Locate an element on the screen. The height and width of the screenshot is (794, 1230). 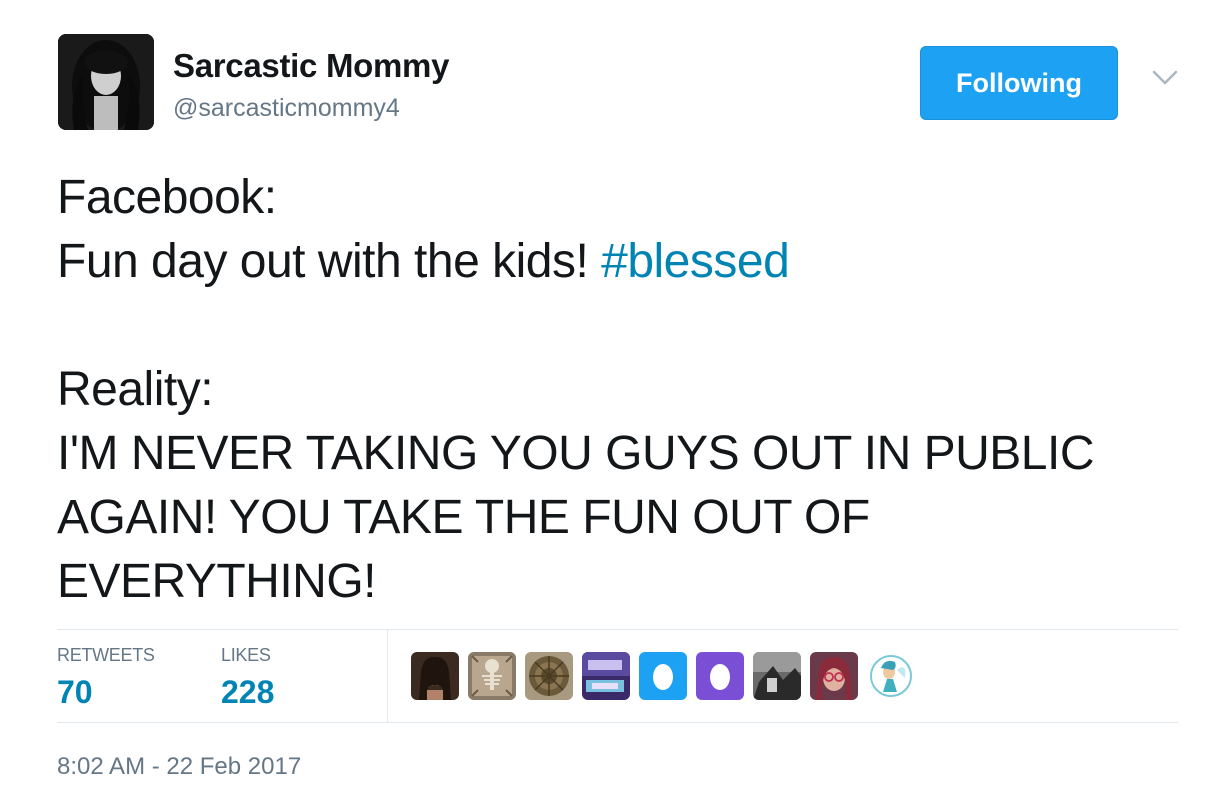
tweet-timestamp: 8:02 AM - 22 Feb 2017 is located at coordinates (179, 767).